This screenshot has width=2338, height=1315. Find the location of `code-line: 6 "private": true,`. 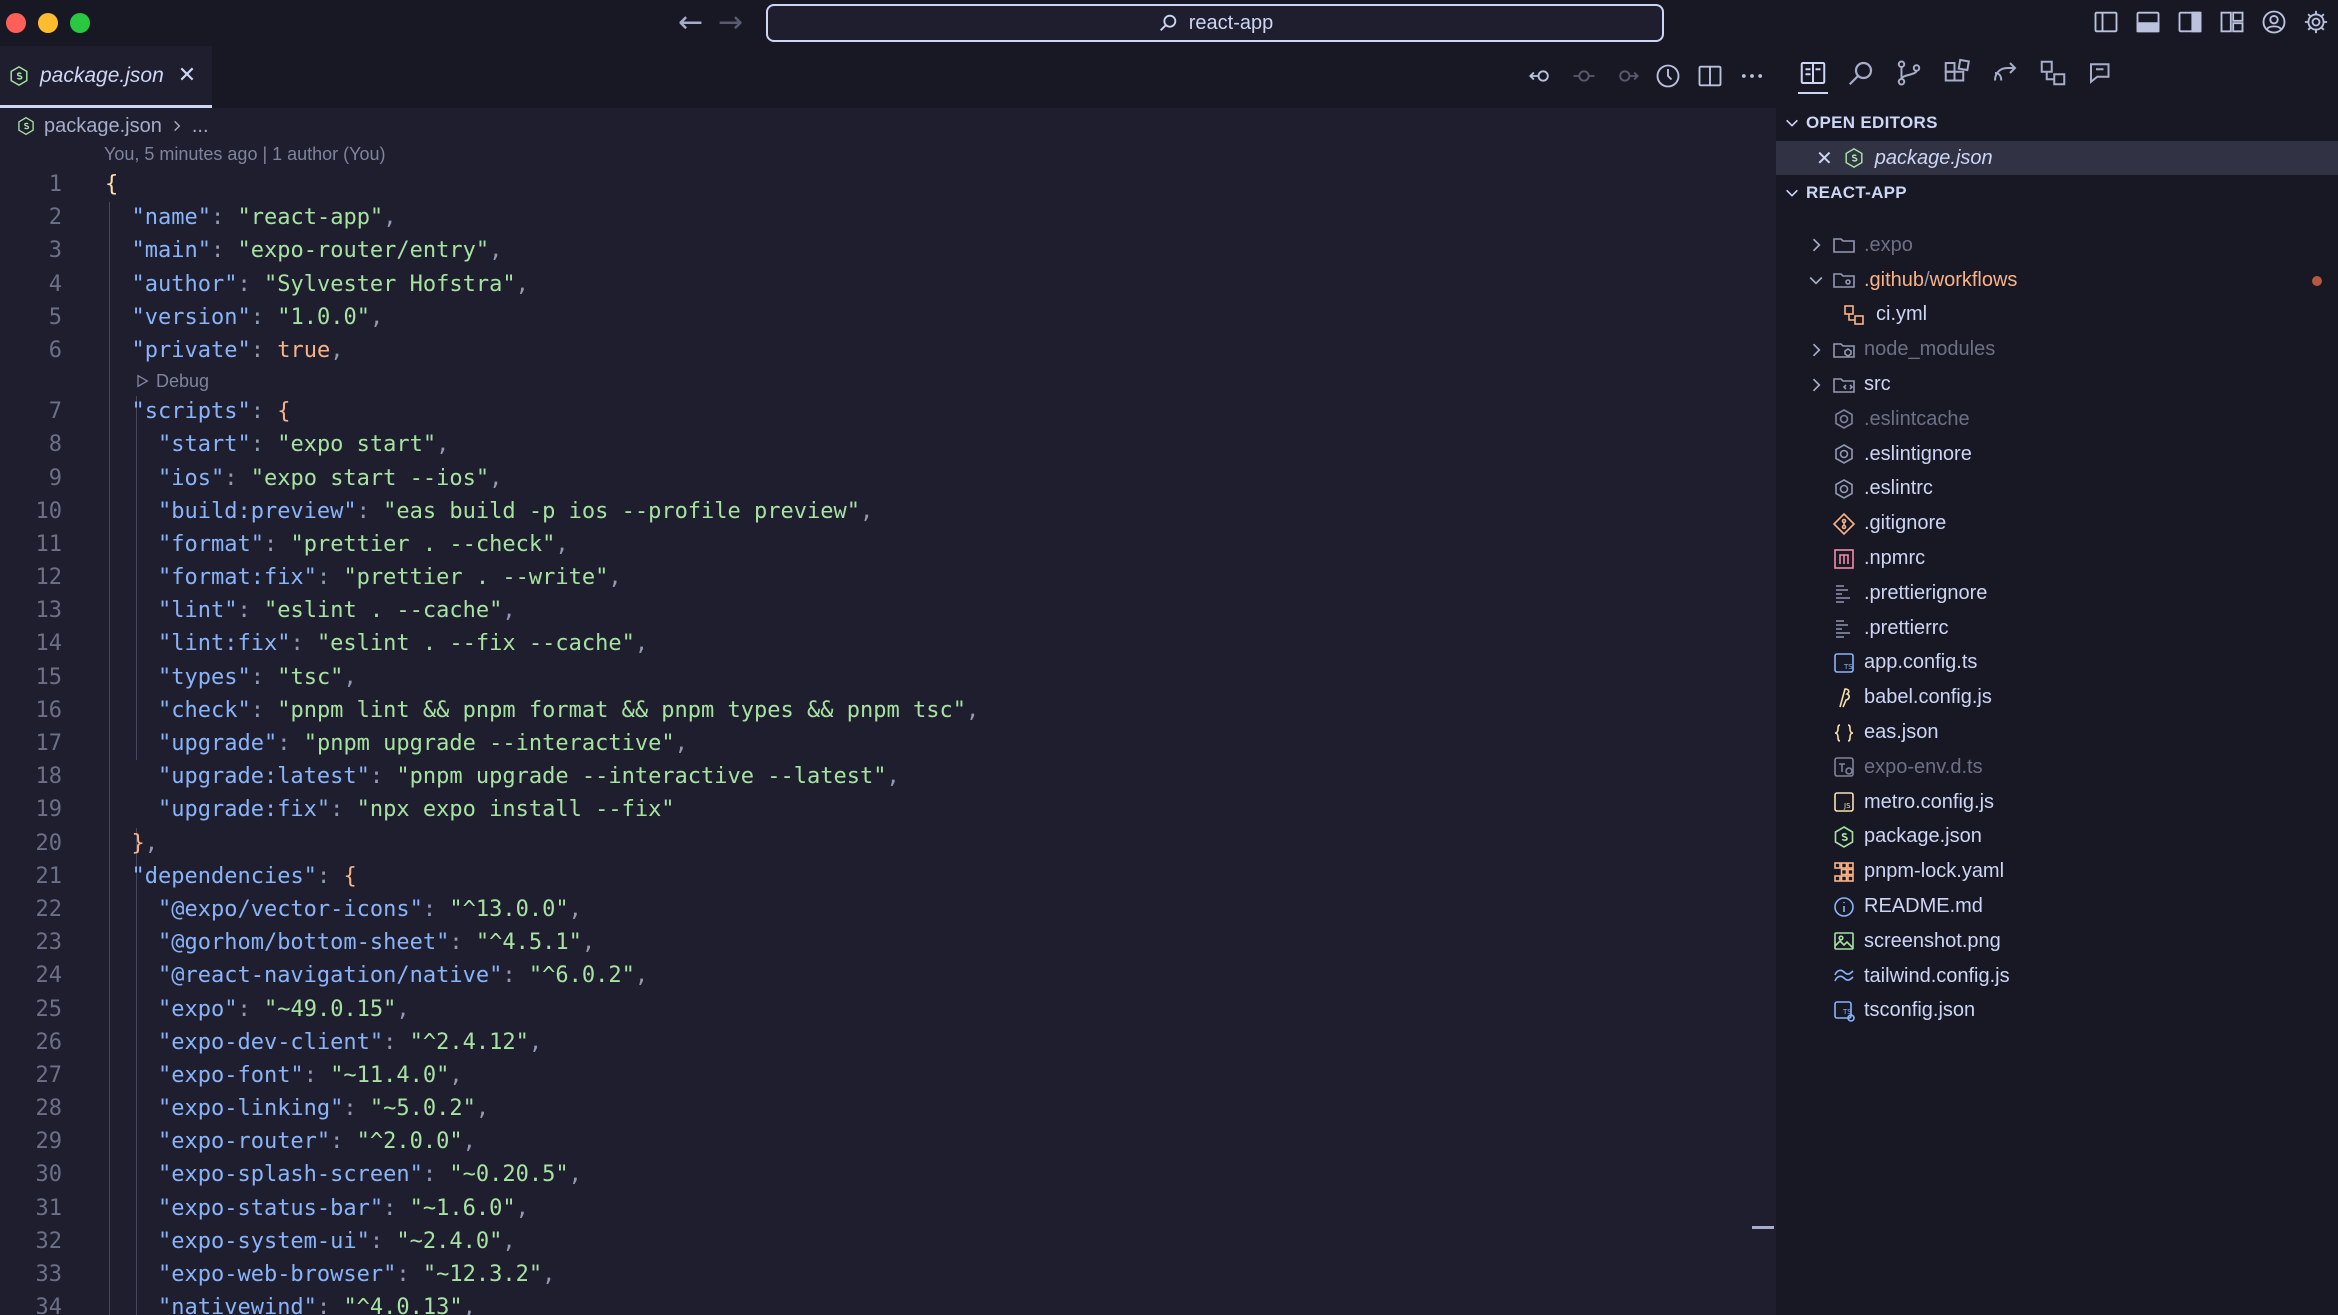

code-line: 6 "private": true, is located at coordinates (196, 350).